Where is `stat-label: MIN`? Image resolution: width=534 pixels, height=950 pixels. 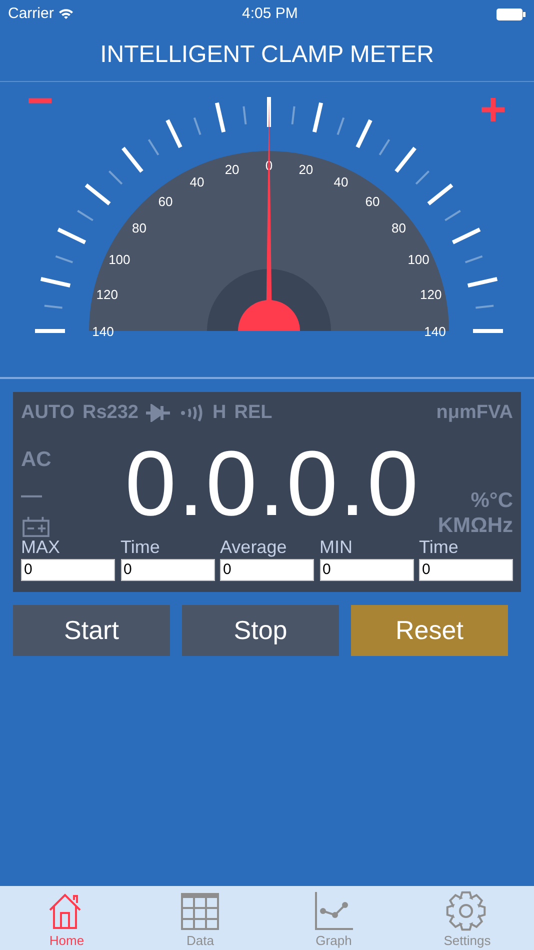 stat-label: MIN is located at coordinates (337, 548).